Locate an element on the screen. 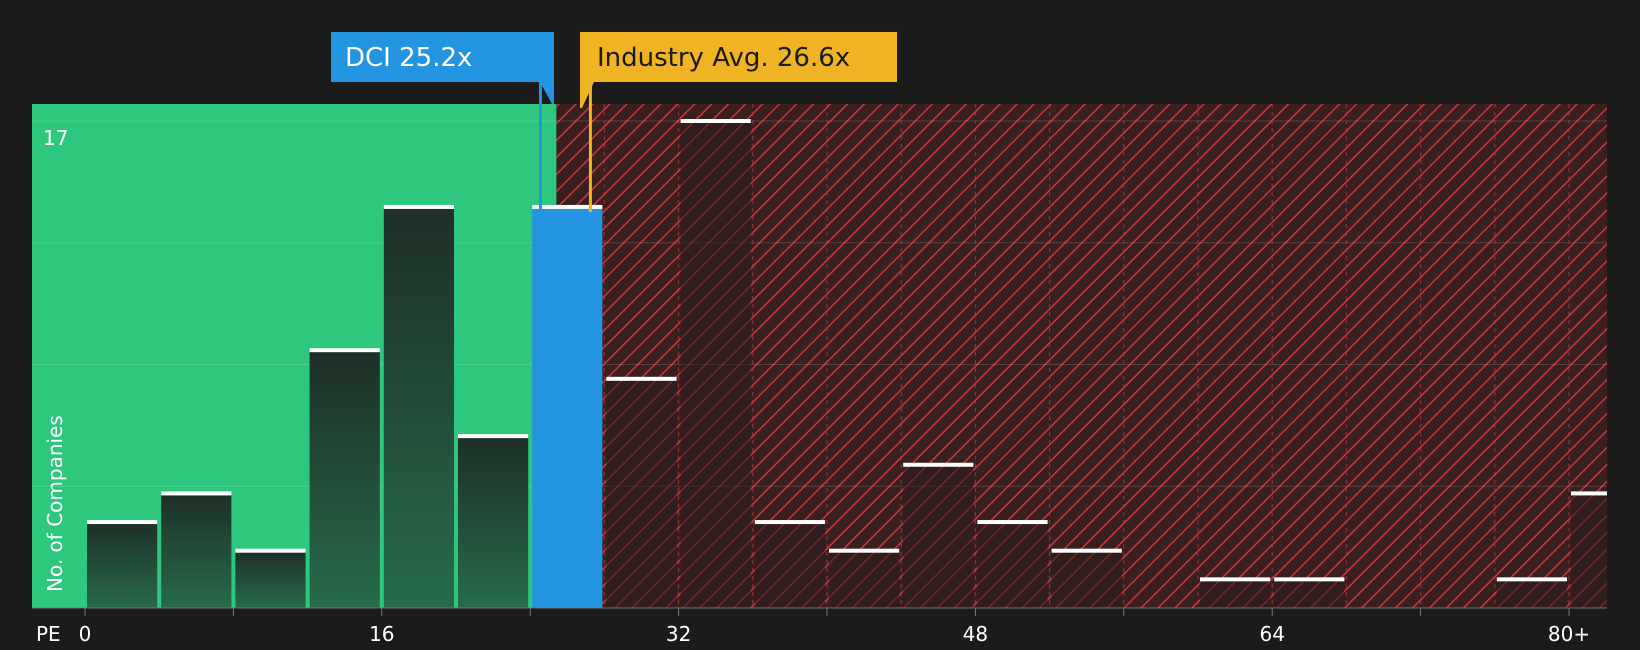 The width and height of the screenshot is (1640, 650). company-label: DCI 25.2x is located at coordinates (408, 58).